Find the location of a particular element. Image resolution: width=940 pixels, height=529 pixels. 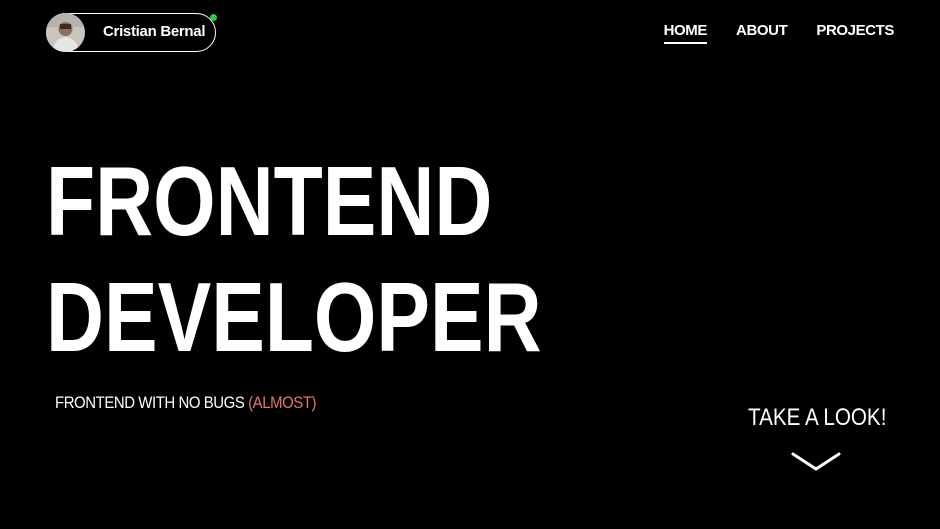

tagline-text: FRONTEND WITH NO BUGS is located at coordinates (152, 402).